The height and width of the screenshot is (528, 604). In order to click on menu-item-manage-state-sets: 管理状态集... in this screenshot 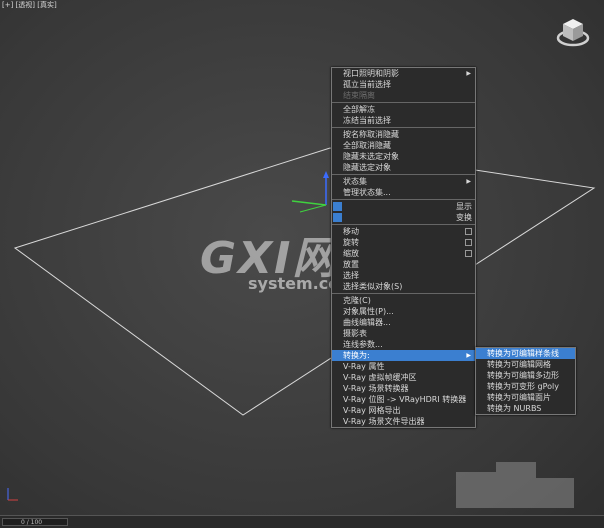, I will do `click(403, 192)`.